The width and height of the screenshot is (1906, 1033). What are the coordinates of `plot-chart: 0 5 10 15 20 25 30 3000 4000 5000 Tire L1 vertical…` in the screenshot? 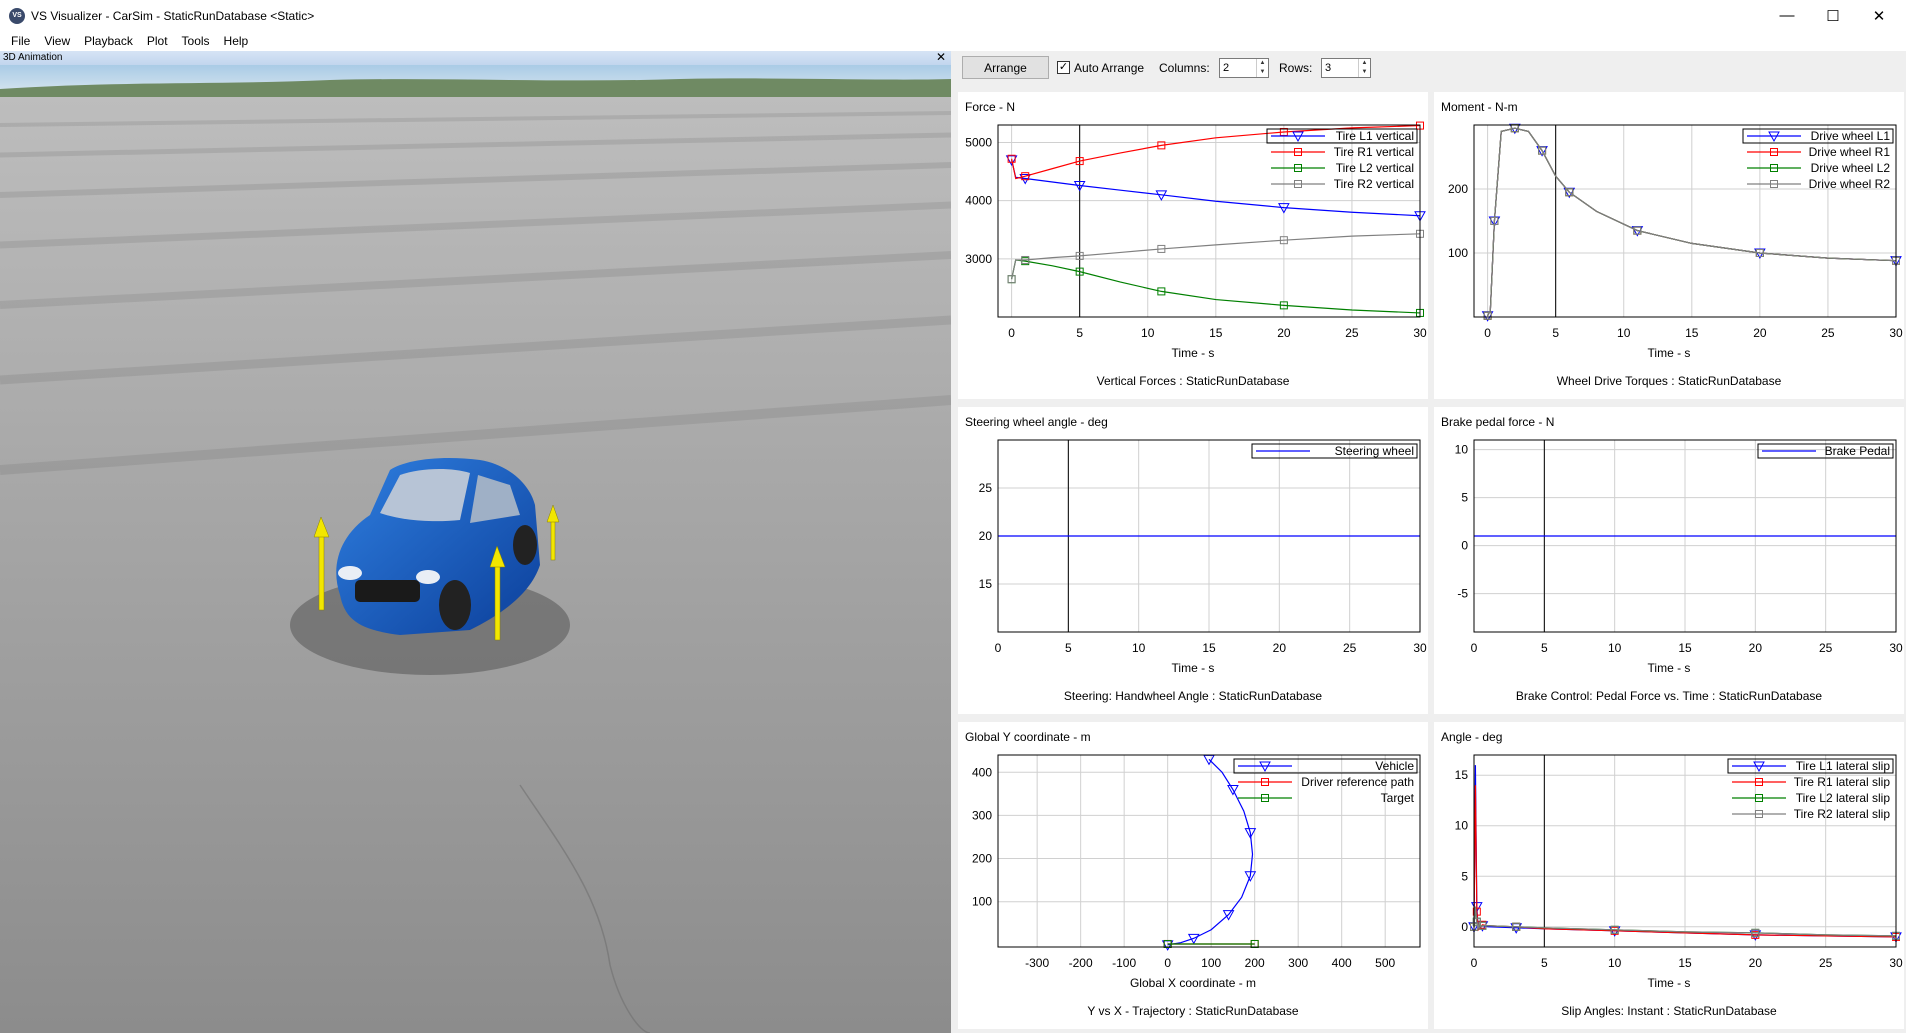 It's located at (1193, 245).